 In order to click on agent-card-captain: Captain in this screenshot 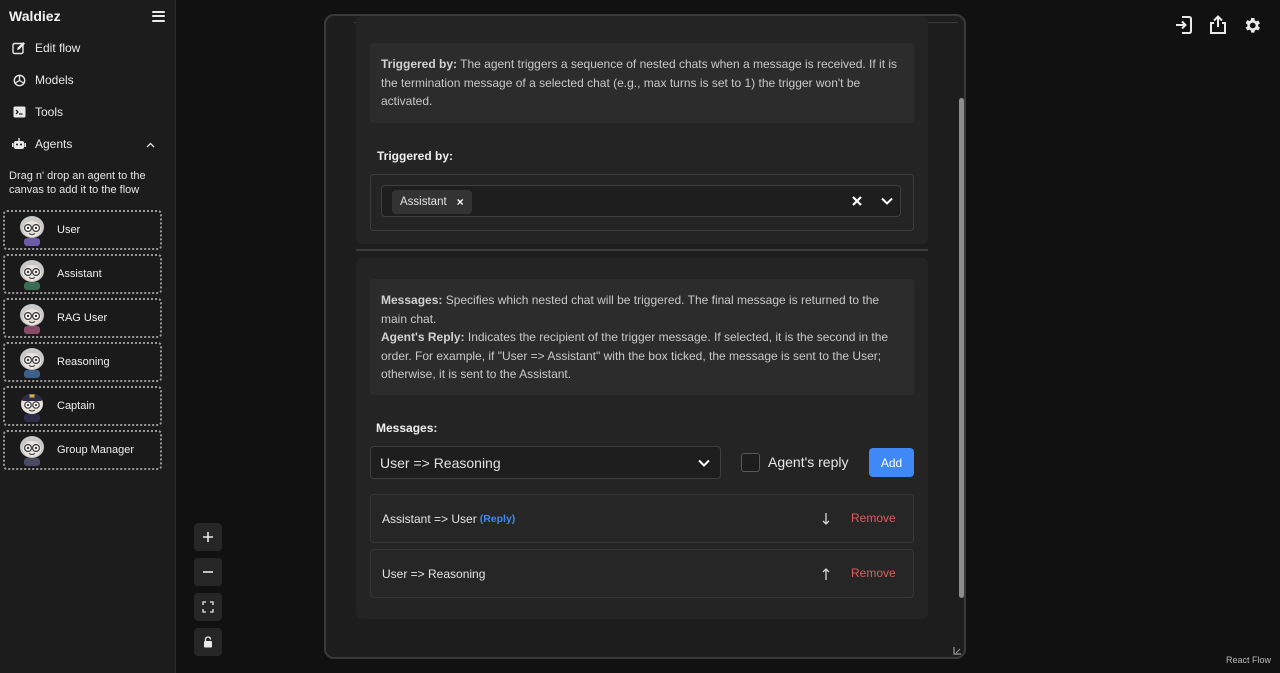, I will do `click(82, 406)`.